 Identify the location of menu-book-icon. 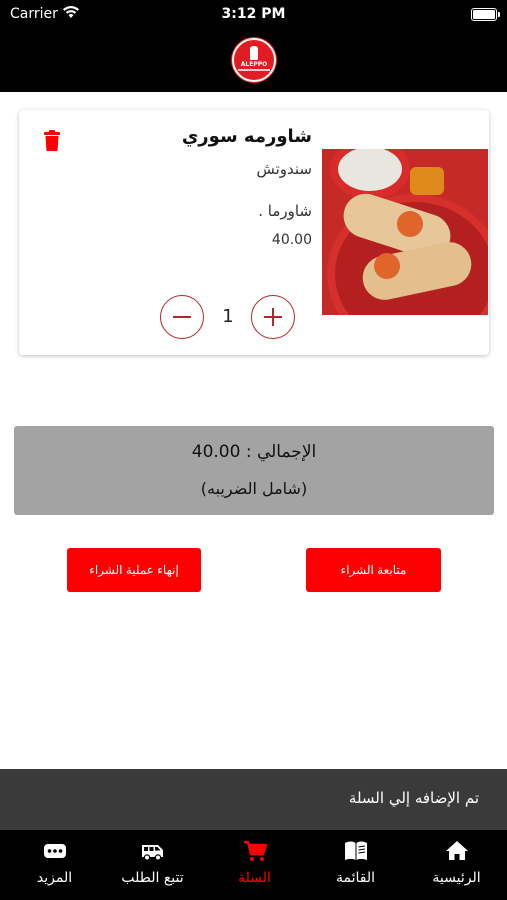
(356, 850).